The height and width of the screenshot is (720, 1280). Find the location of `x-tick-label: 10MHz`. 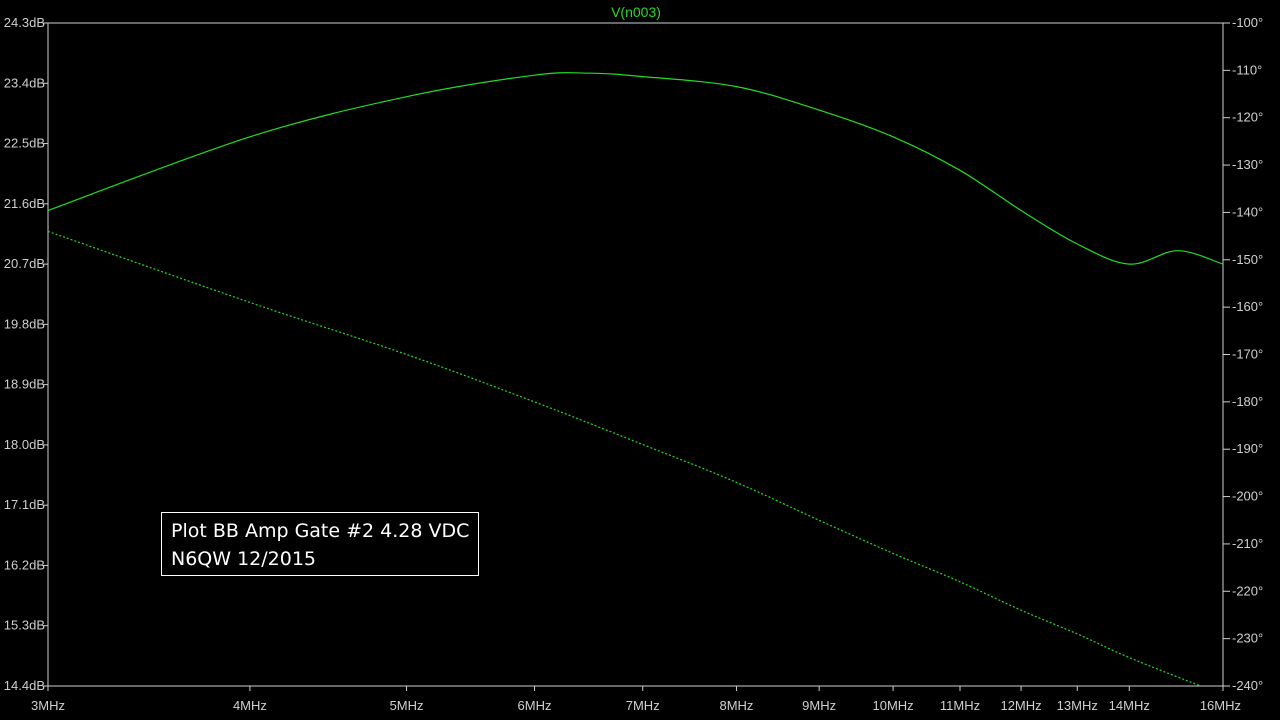

x-tick-label: 10MHz is located at coordinates (893, 705).